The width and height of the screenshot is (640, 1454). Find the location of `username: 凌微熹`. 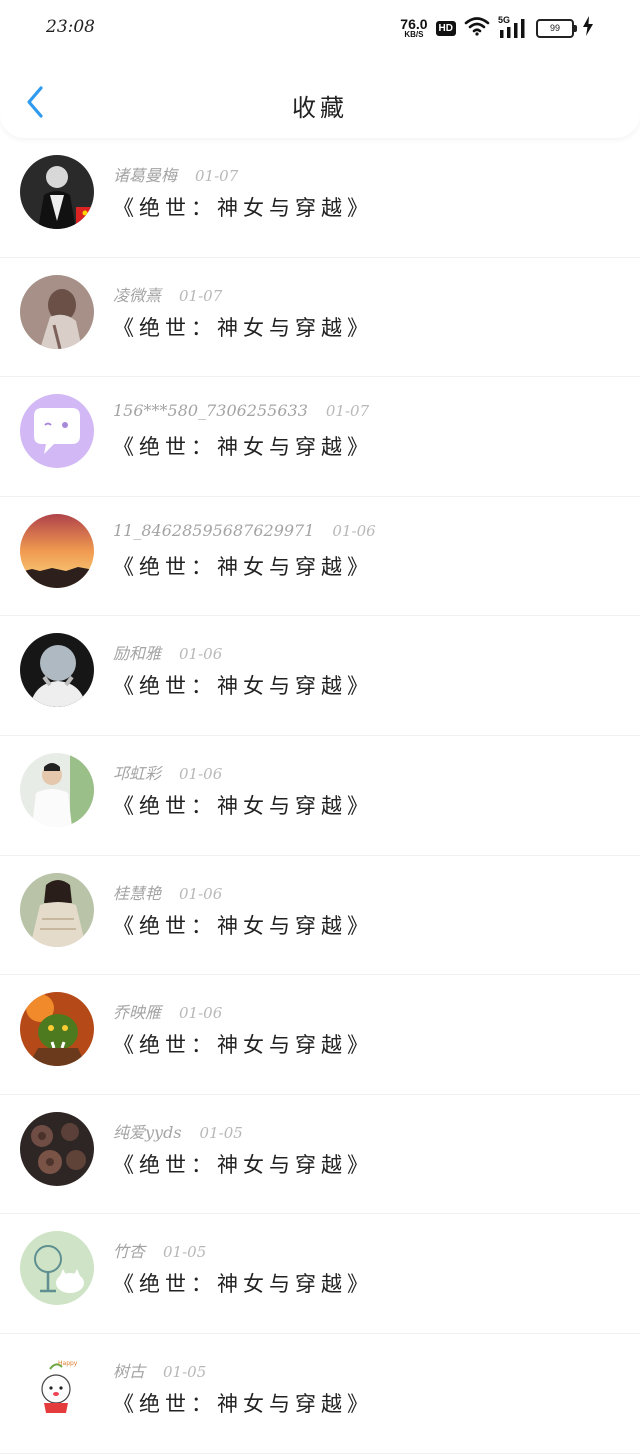

username: 凌微熹 is located at coordinates (137, 294).